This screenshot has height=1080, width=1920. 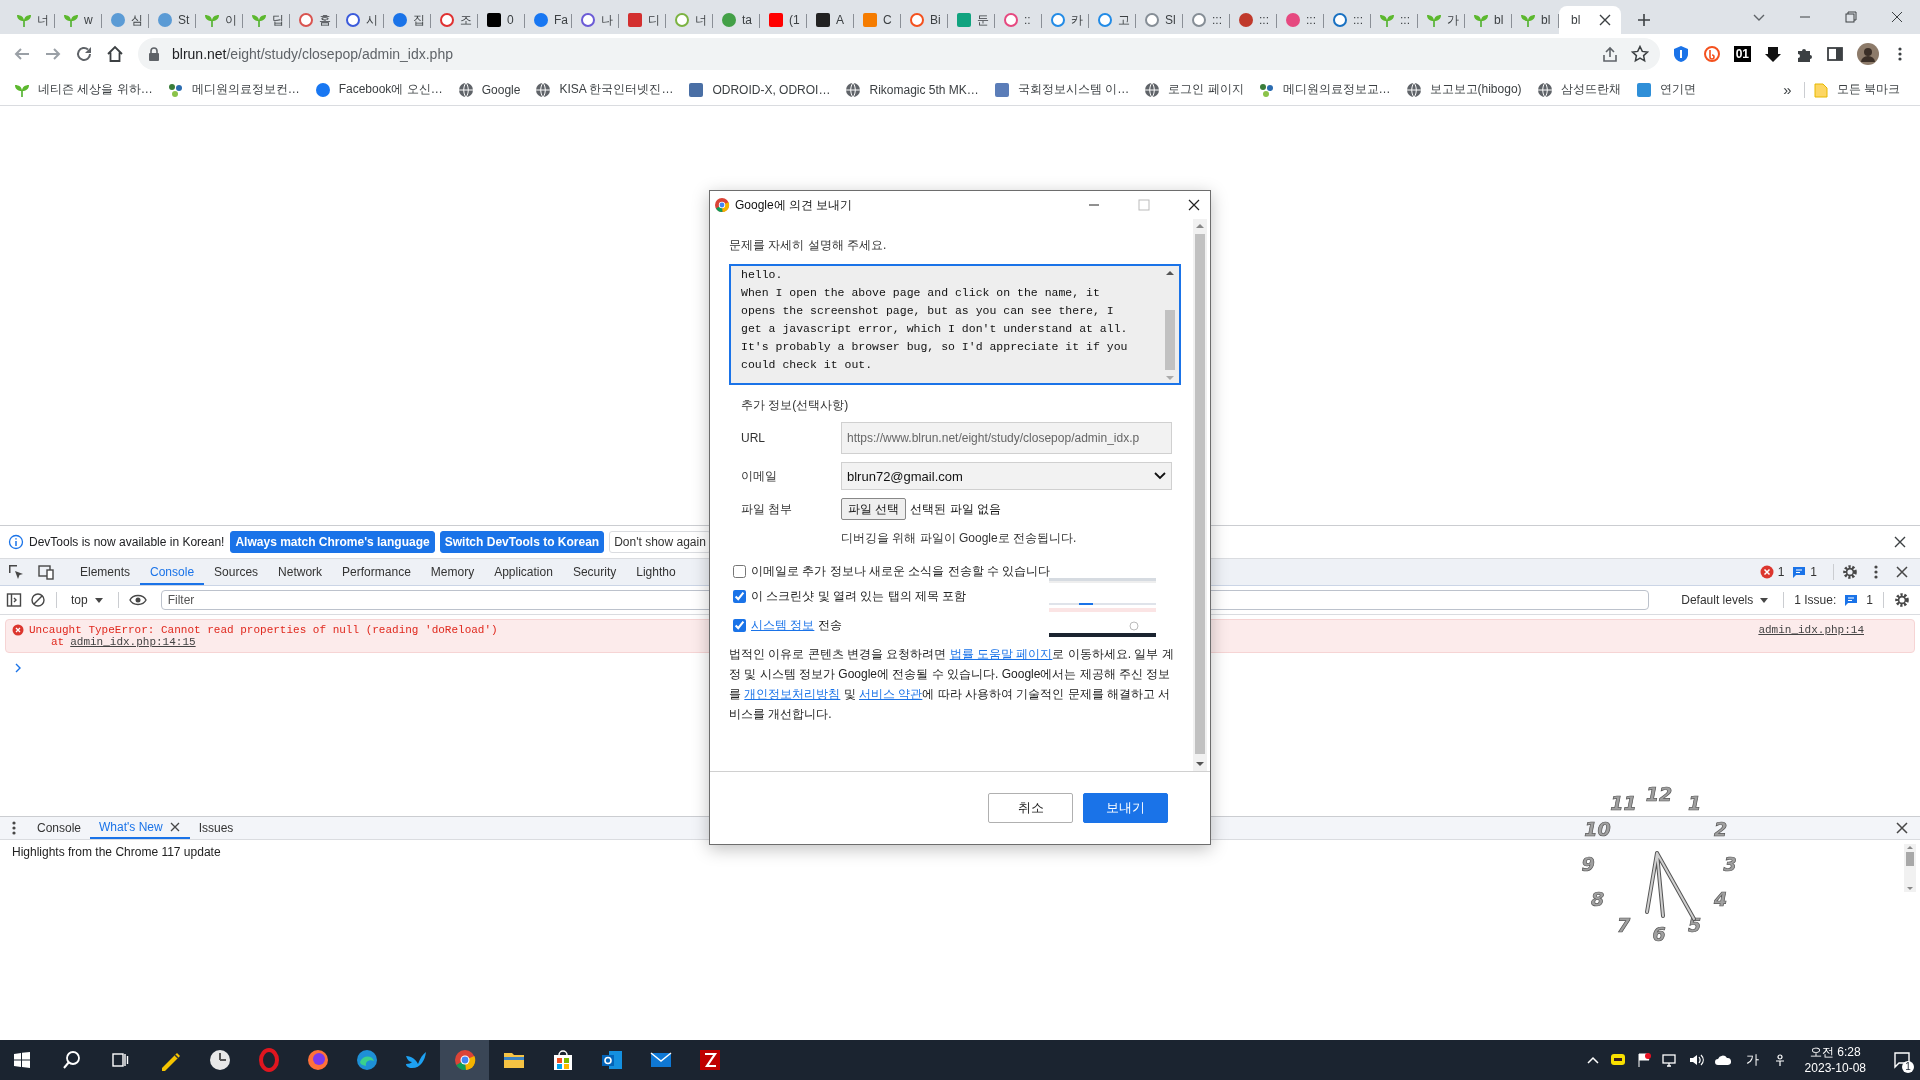 I want to click on tab: (1, so click(x=783, y=20).